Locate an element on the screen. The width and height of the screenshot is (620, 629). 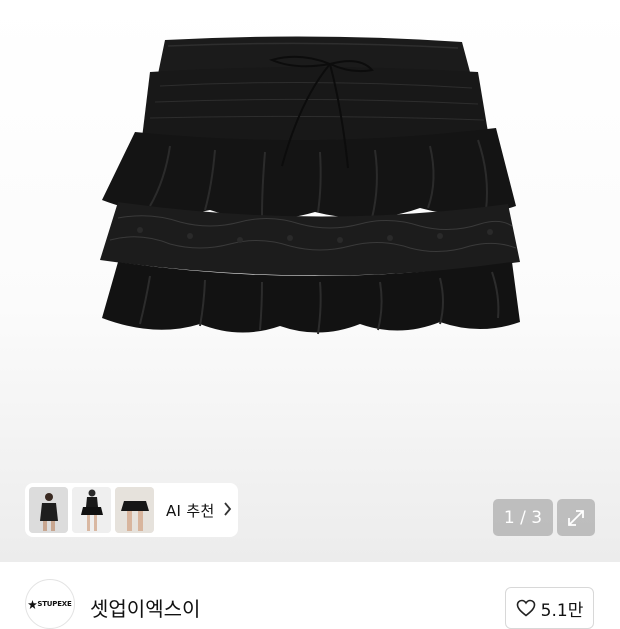
store-logo: STUPEXE is located at coordinates (50, 604).